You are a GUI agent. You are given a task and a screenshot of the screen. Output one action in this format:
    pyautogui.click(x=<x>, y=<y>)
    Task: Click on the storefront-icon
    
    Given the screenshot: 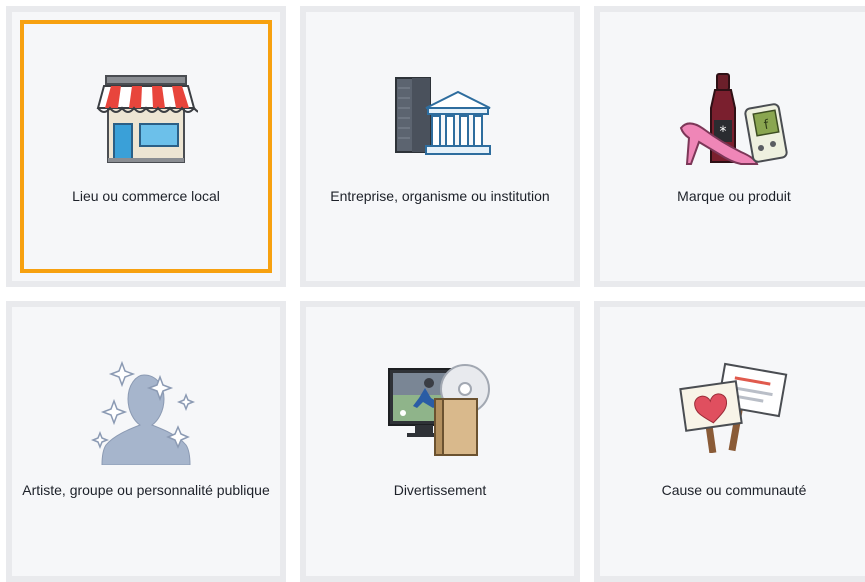 What is the action you would take?
    pyautogui.click(x=147, y=119)
    